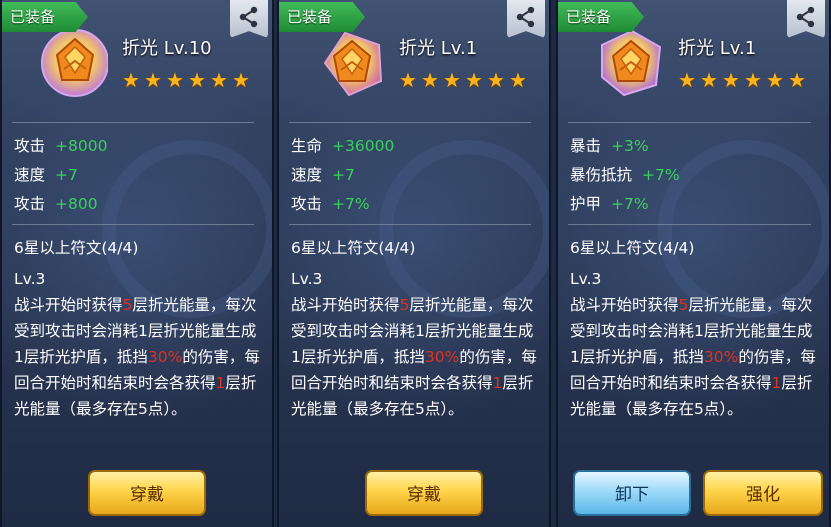 The image size is (831, 527). I want to click on stat-row: 护甲 +7%, so click(625, 204).